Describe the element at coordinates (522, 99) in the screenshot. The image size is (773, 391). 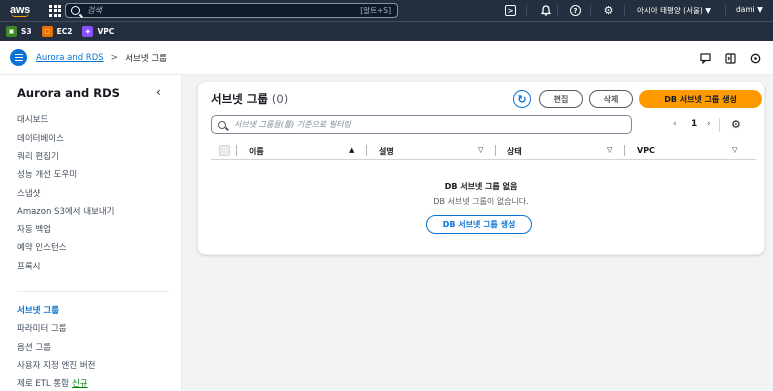
I see `refresh-icon: ↻` at that location.